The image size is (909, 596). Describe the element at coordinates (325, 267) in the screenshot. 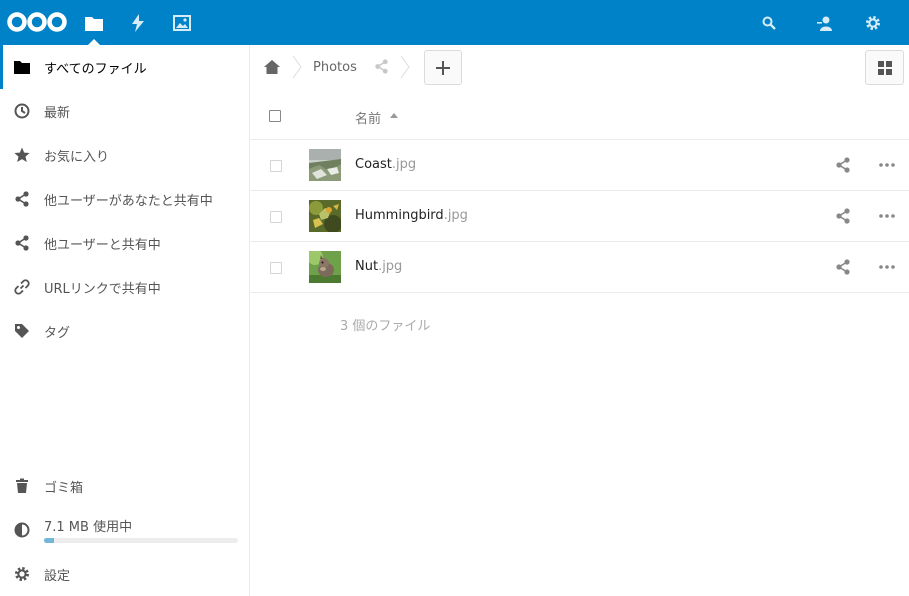

I see `nut-thumbnail` at that location.